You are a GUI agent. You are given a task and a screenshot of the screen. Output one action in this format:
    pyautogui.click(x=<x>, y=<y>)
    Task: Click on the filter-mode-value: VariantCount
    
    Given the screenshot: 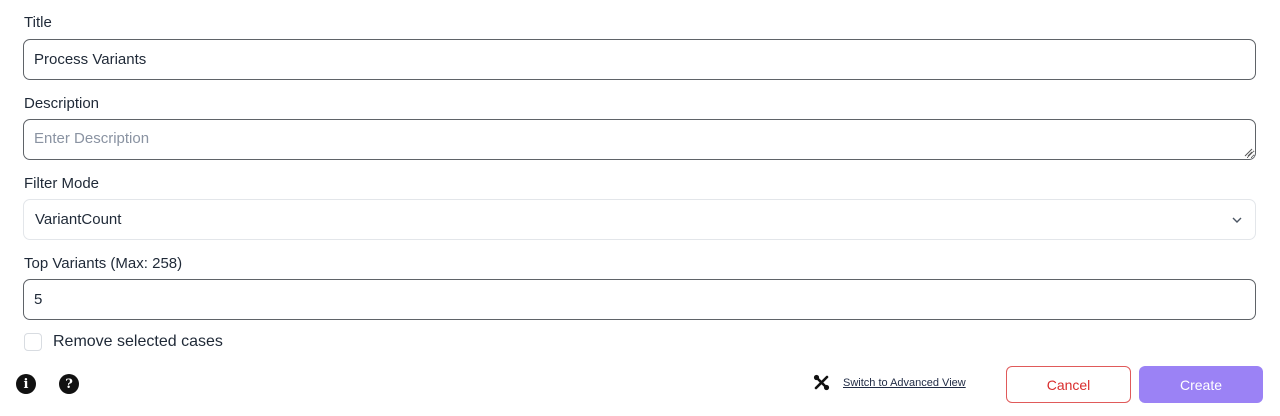 What is the action you would take?
    pyautogui.click(x=78, y=219)
    